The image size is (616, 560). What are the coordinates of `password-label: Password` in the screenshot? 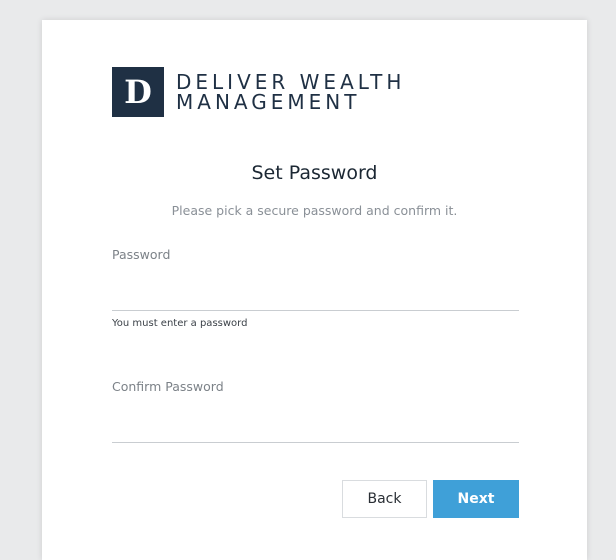 It's located at (141, 254).